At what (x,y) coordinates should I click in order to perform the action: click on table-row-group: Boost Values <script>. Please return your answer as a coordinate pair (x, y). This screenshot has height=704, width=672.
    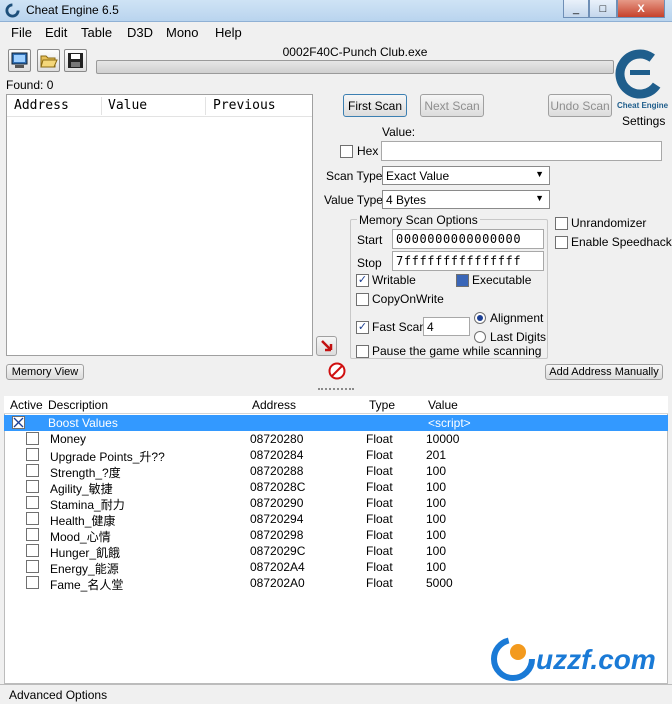
    Looking at the image, I should click on (336, 423).